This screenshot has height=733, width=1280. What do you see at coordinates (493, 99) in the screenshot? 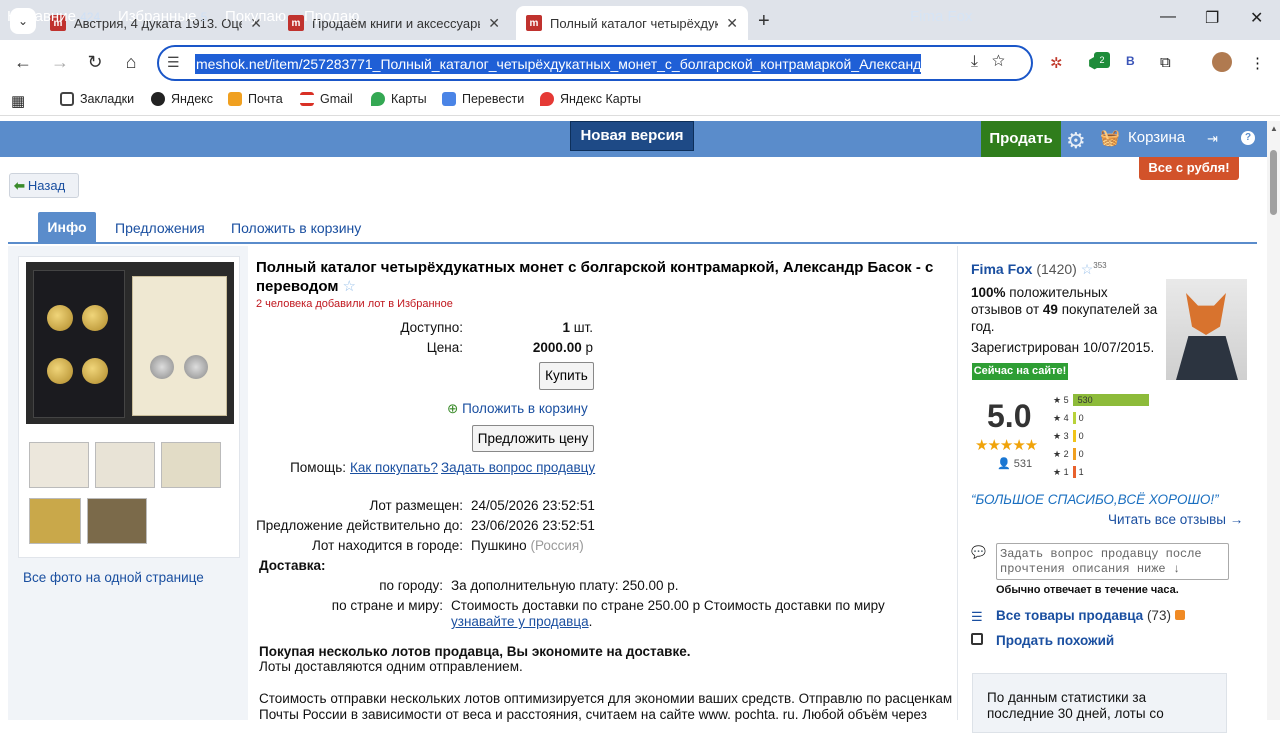
I see `bookmark-label: Перевести` at bounding box center [493, 99].